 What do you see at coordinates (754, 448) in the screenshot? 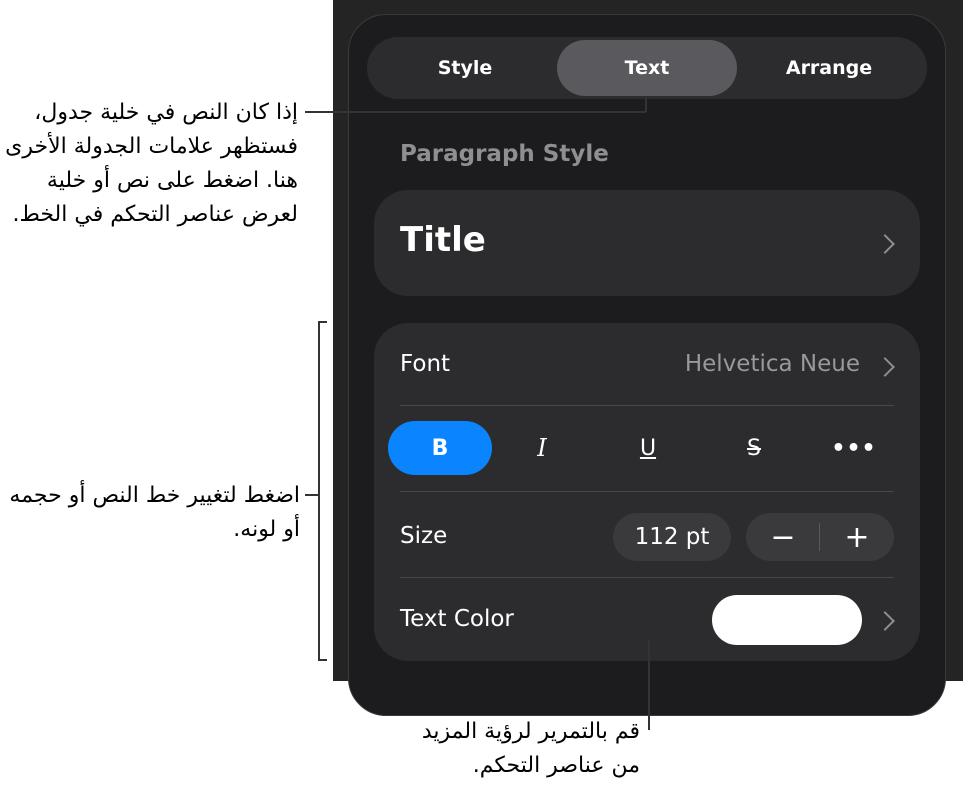
I see `strikethrough-button: S` at bounding box center [754, 448].